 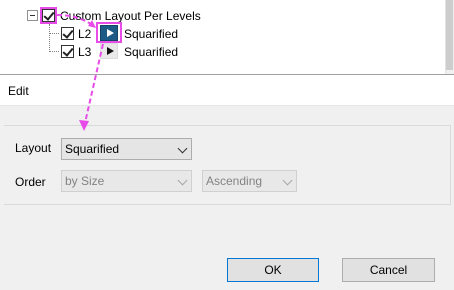 I want to click on ok-button: OK, so click(x=273, y=270).